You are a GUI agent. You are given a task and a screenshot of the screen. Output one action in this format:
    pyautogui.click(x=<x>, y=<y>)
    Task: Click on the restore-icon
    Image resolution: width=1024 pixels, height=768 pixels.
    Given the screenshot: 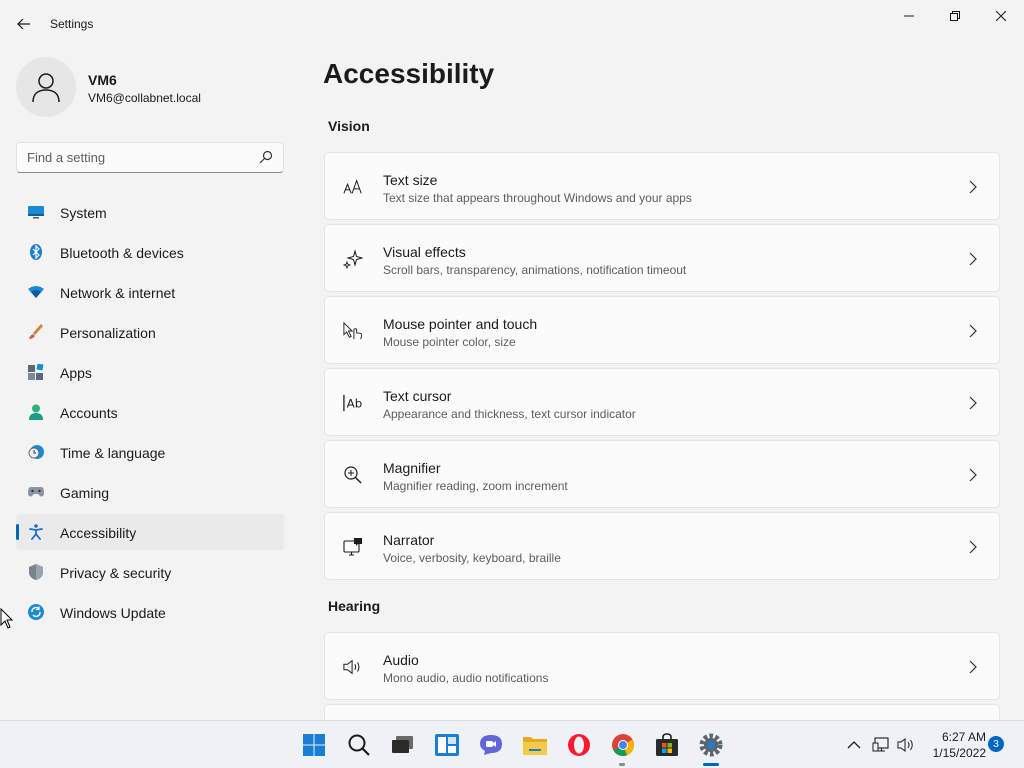 What is the action you would take?
    pyautogui.click(x=955, y=16)
    